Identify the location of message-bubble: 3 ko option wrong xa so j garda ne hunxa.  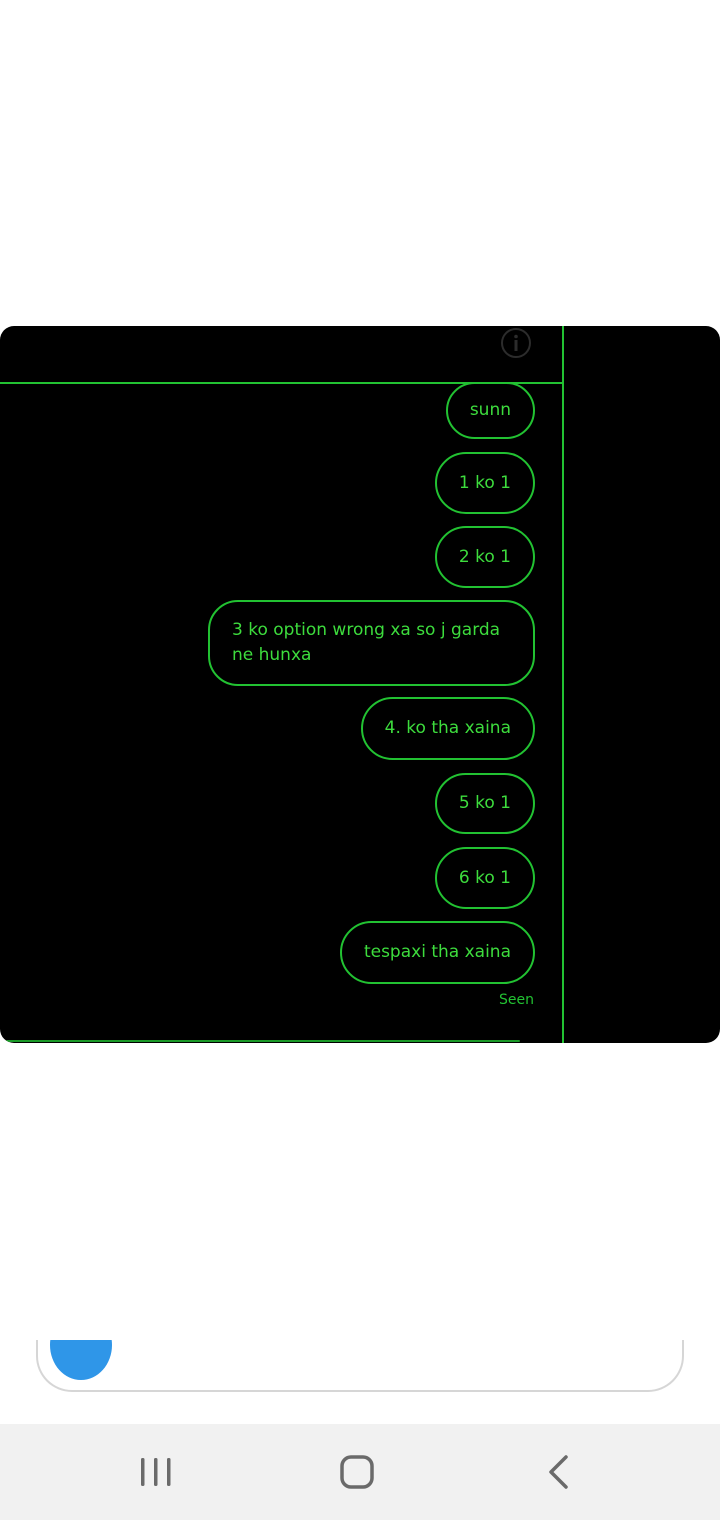
(371, 643).